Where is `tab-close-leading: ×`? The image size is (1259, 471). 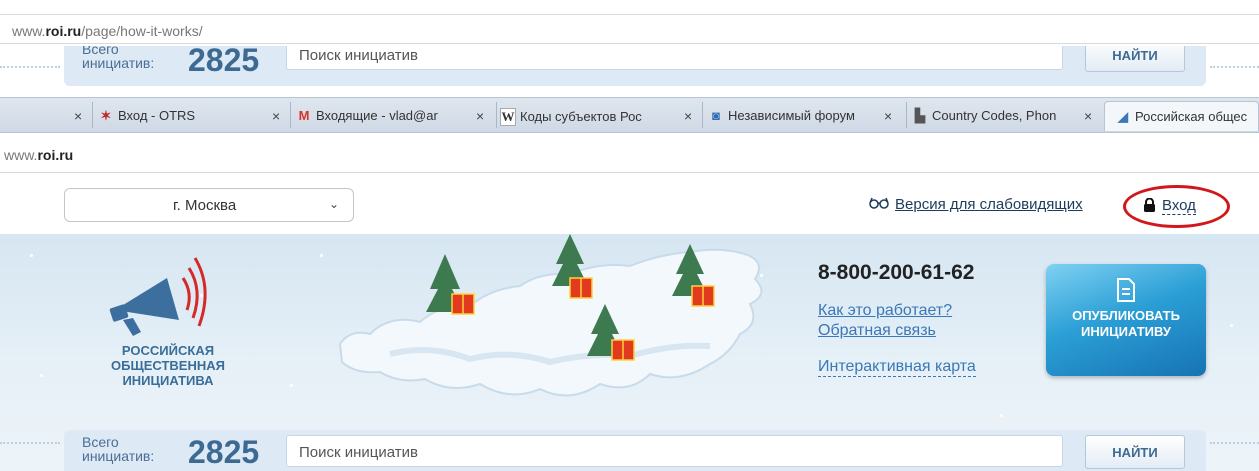
tab-close-leading: × is located at coordinates (84, 116).